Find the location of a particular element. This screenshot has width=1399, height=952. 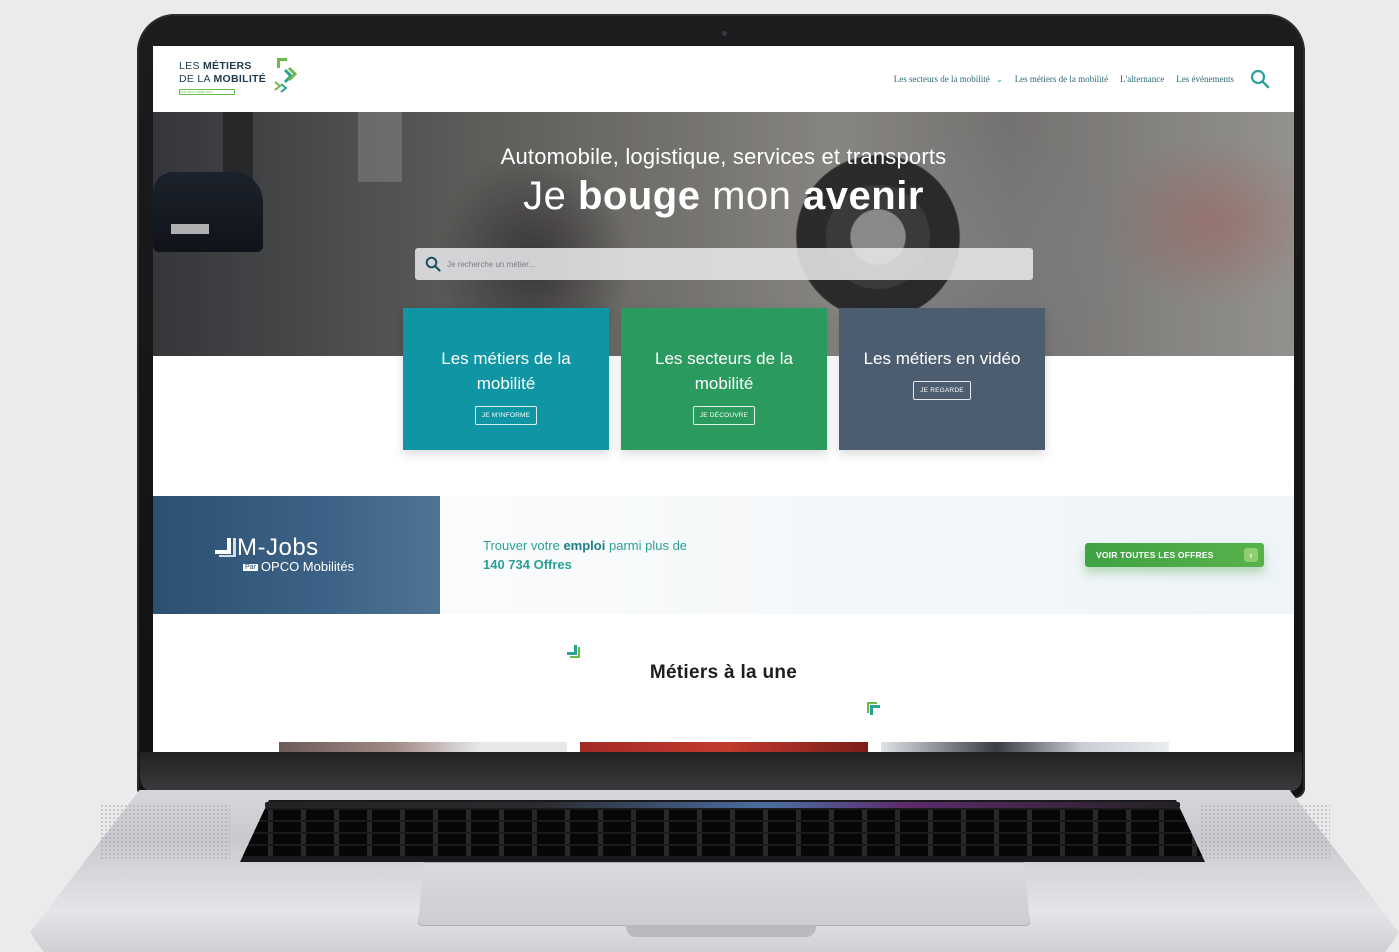

mjobs-logo-panel: M-Jobs Par OPCO Mobilités is located at coordinates (296, 555).